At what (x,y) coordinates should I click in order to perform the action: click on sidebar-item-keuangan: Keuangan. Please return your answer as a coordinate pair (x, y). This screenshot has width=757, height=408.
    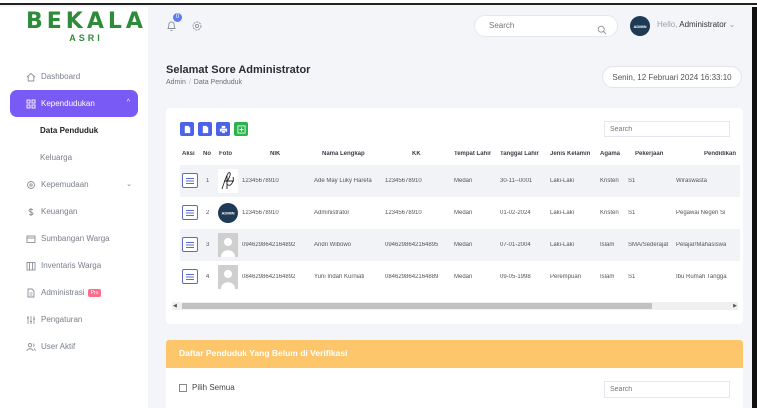
    Looking at the image, I should click on (74, 211).